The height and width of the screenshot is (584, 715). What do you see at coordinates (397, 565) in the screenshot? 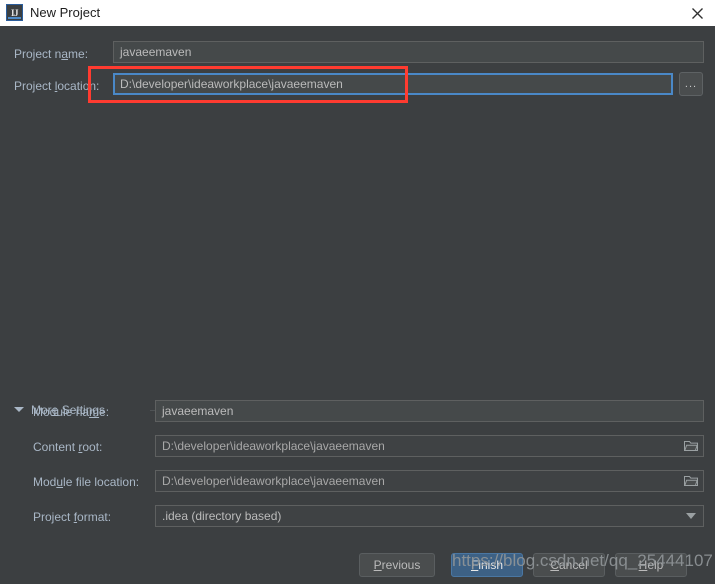
I see `previous-button: Previous` at bounding box center [397, 565].